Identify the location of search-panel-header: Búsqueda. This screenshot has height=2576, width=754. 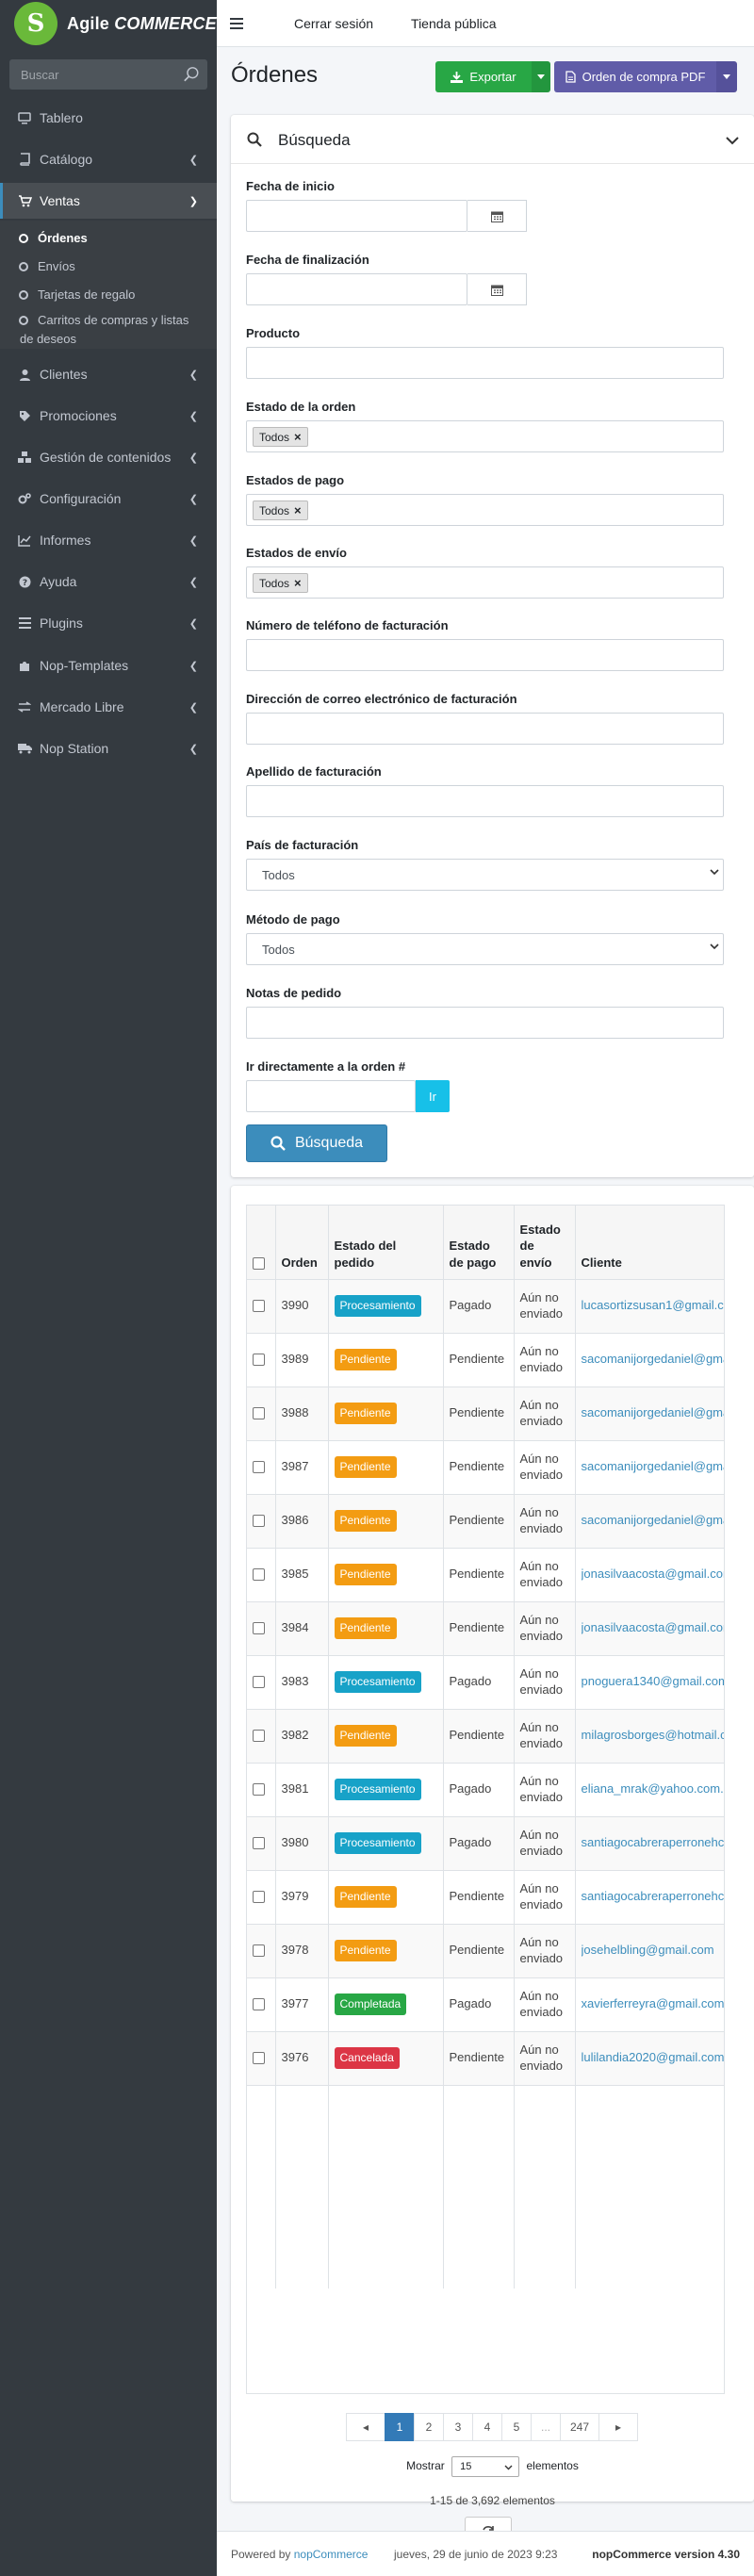
(492, 139).